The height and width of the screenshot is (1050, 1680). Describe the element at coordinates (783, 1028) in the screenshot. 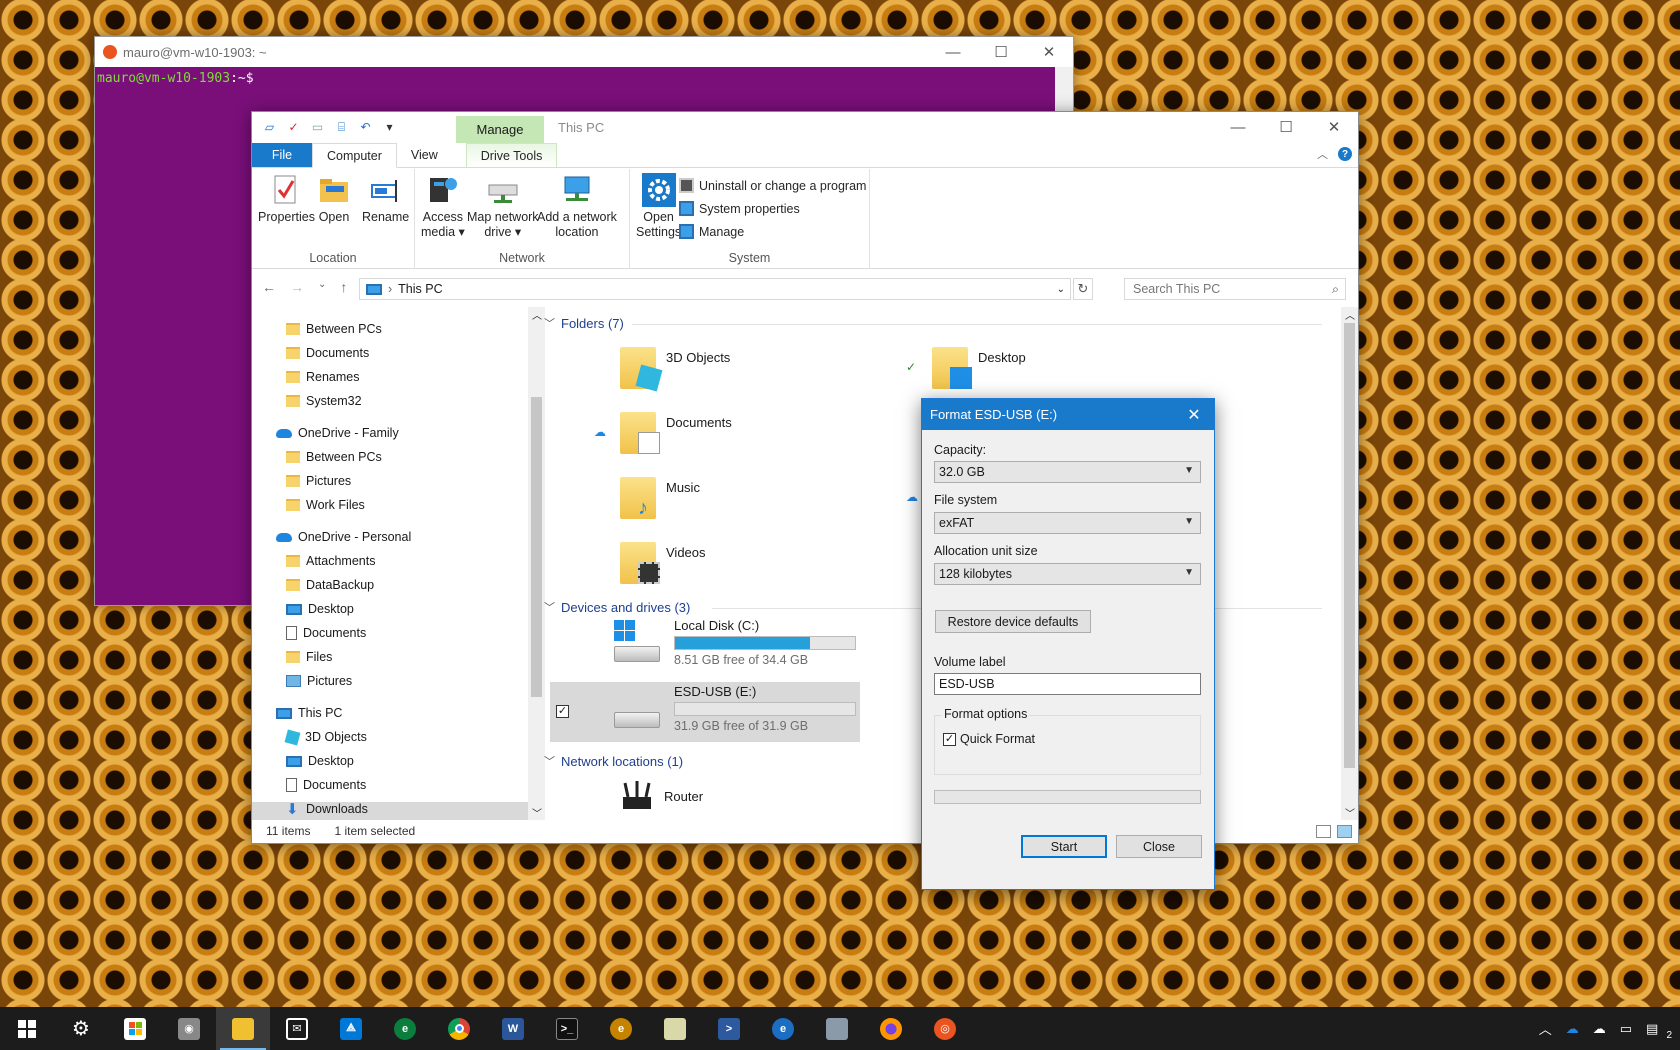

I see `taskbar-edge-beta: e` at that location.